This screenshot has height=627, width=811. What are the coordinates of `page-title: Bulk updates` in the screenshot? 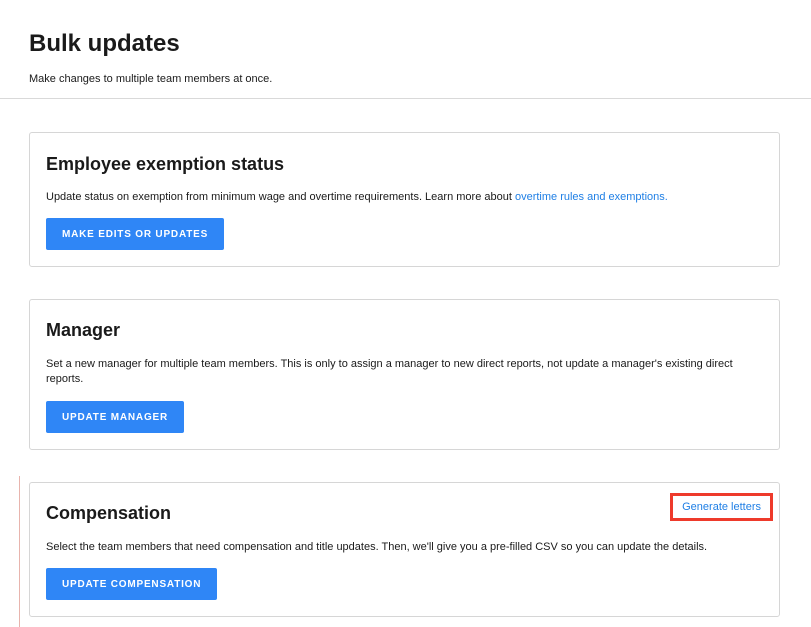 It's located at (104, 43).